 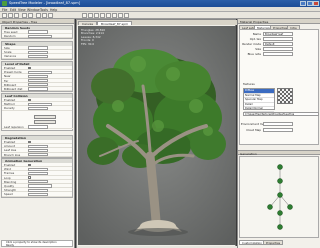 I want to click on property-row: Branch loss, so click(x=37, y=155).